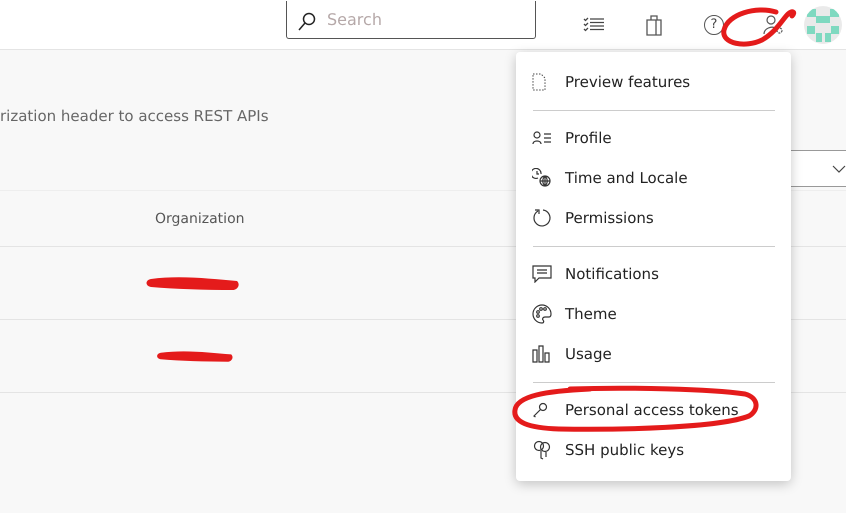 This screenshot has width=846, height=513. What do you see at coordinates (542, 314) in the screenshot?
I see `palette-icon` at bounding box center [542, 314].